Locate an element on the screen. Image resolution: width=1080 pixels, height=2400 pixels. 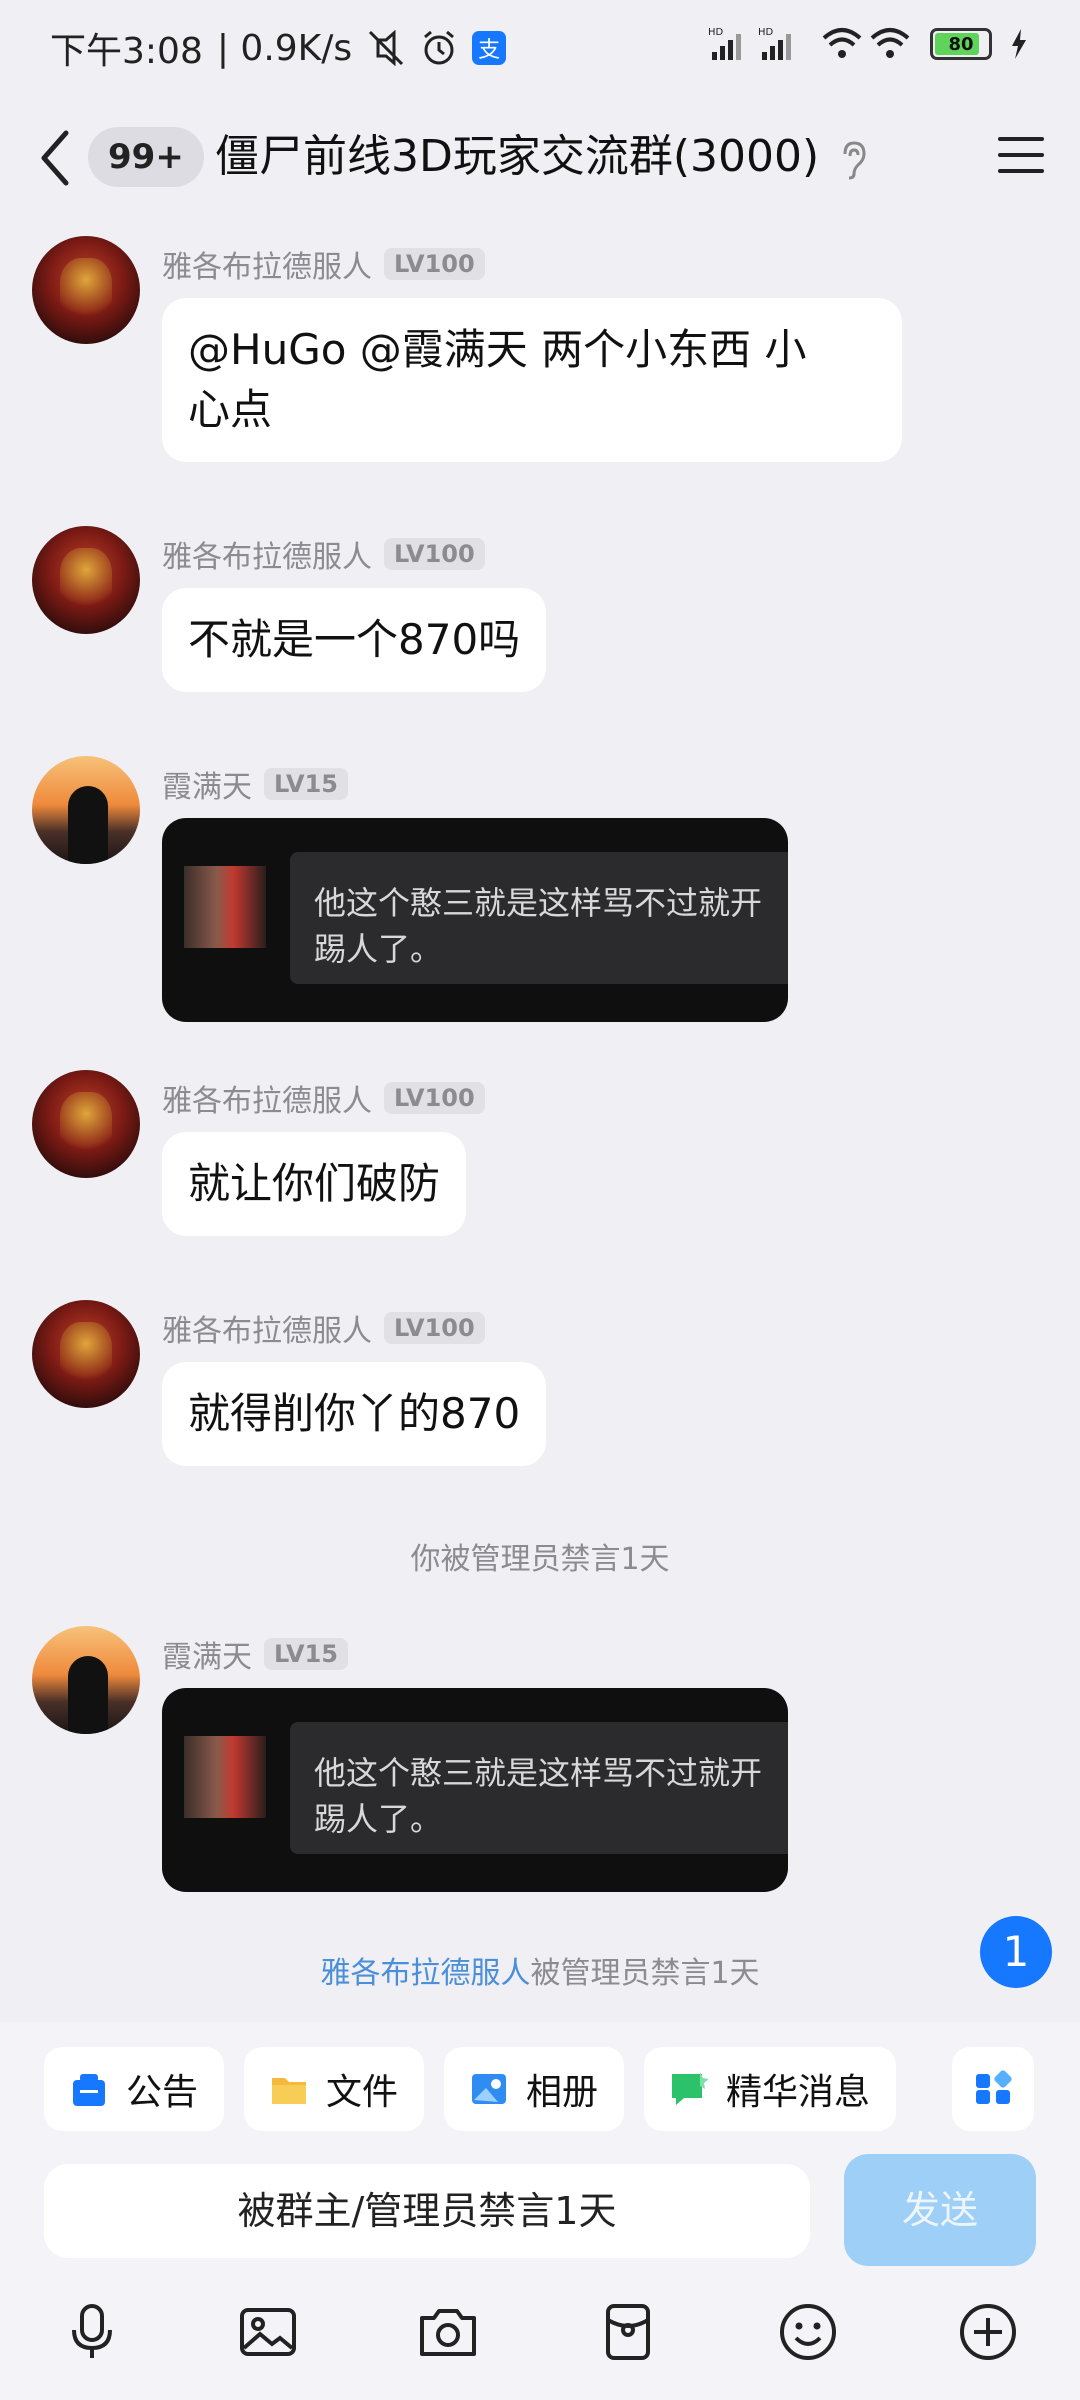
emoji-icon is located at coordinates (808, 2332).